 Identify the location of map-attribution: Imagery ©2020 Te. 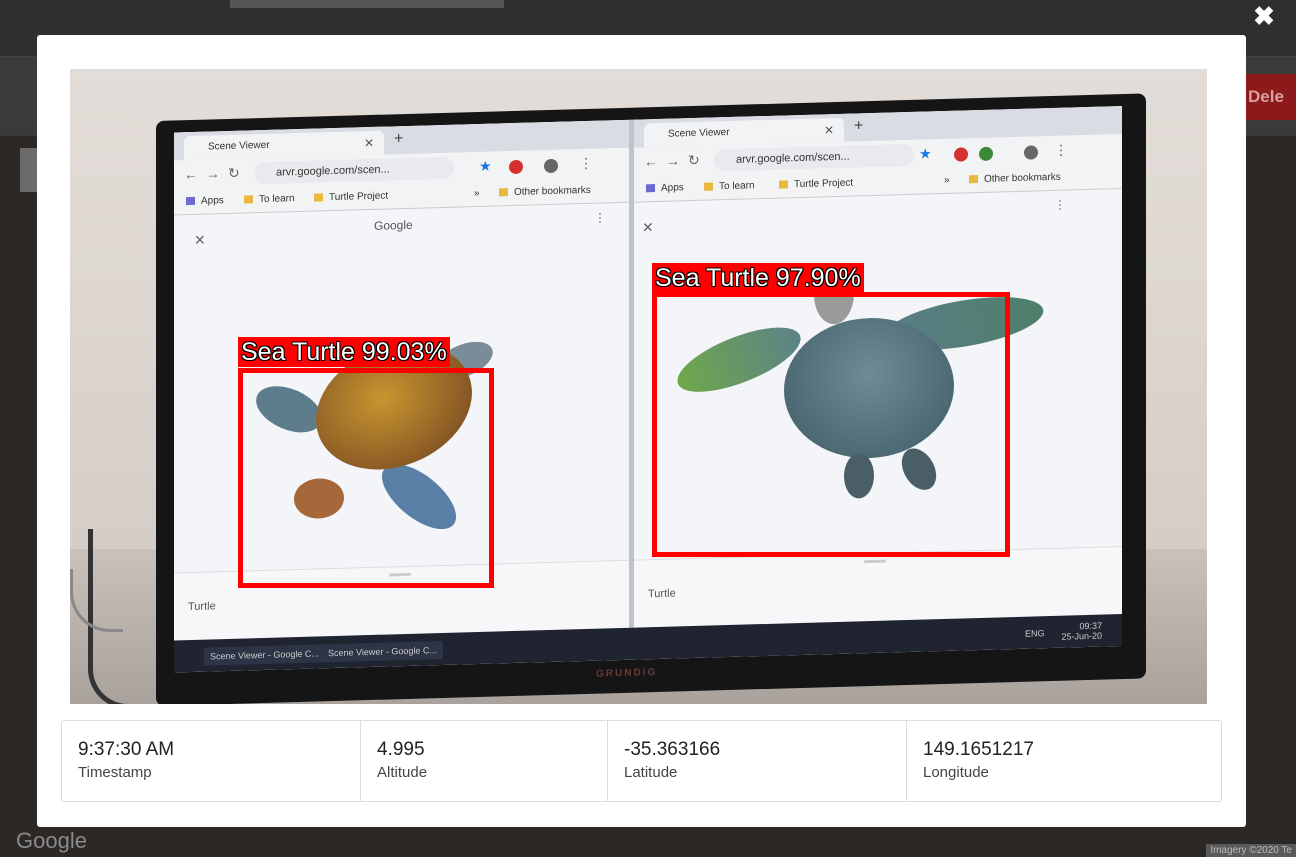
(1251, 850).